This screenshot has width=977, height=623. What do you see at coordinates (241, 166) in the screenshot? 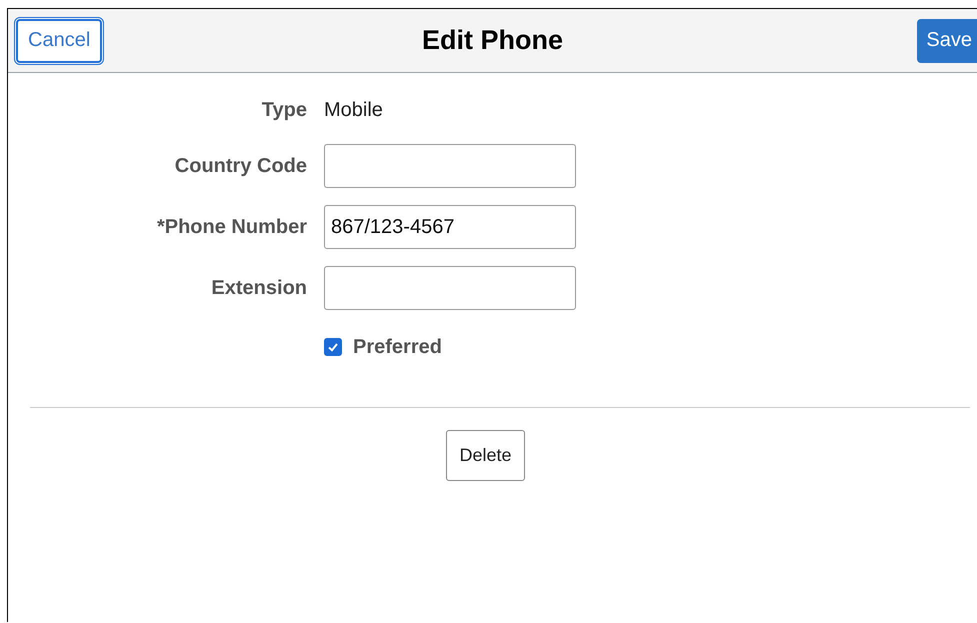
I see `field-label: Country Code` at bounding box center [241, 166].